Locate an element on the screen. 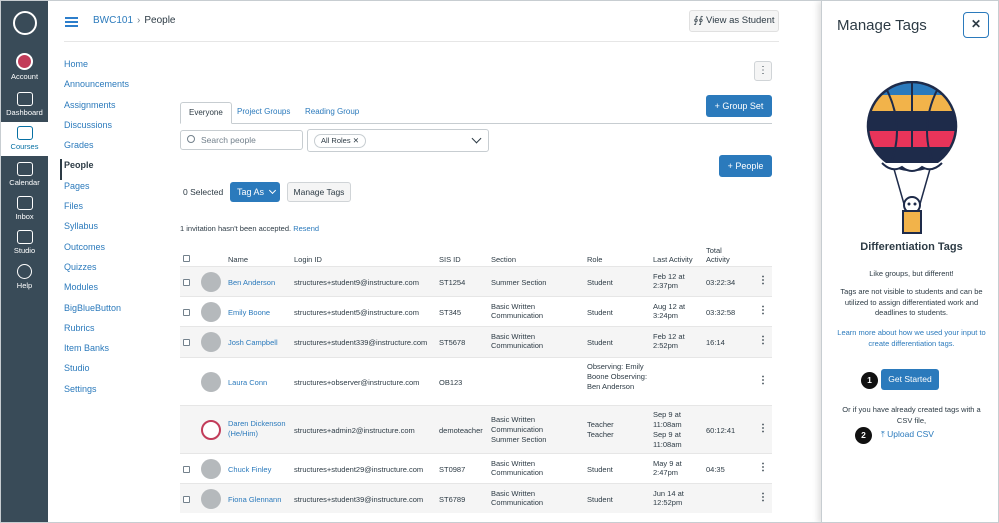 The height and width of the screenshot is (523, 999). global-nav-studio: Studio is located at coordinates (24, 242).